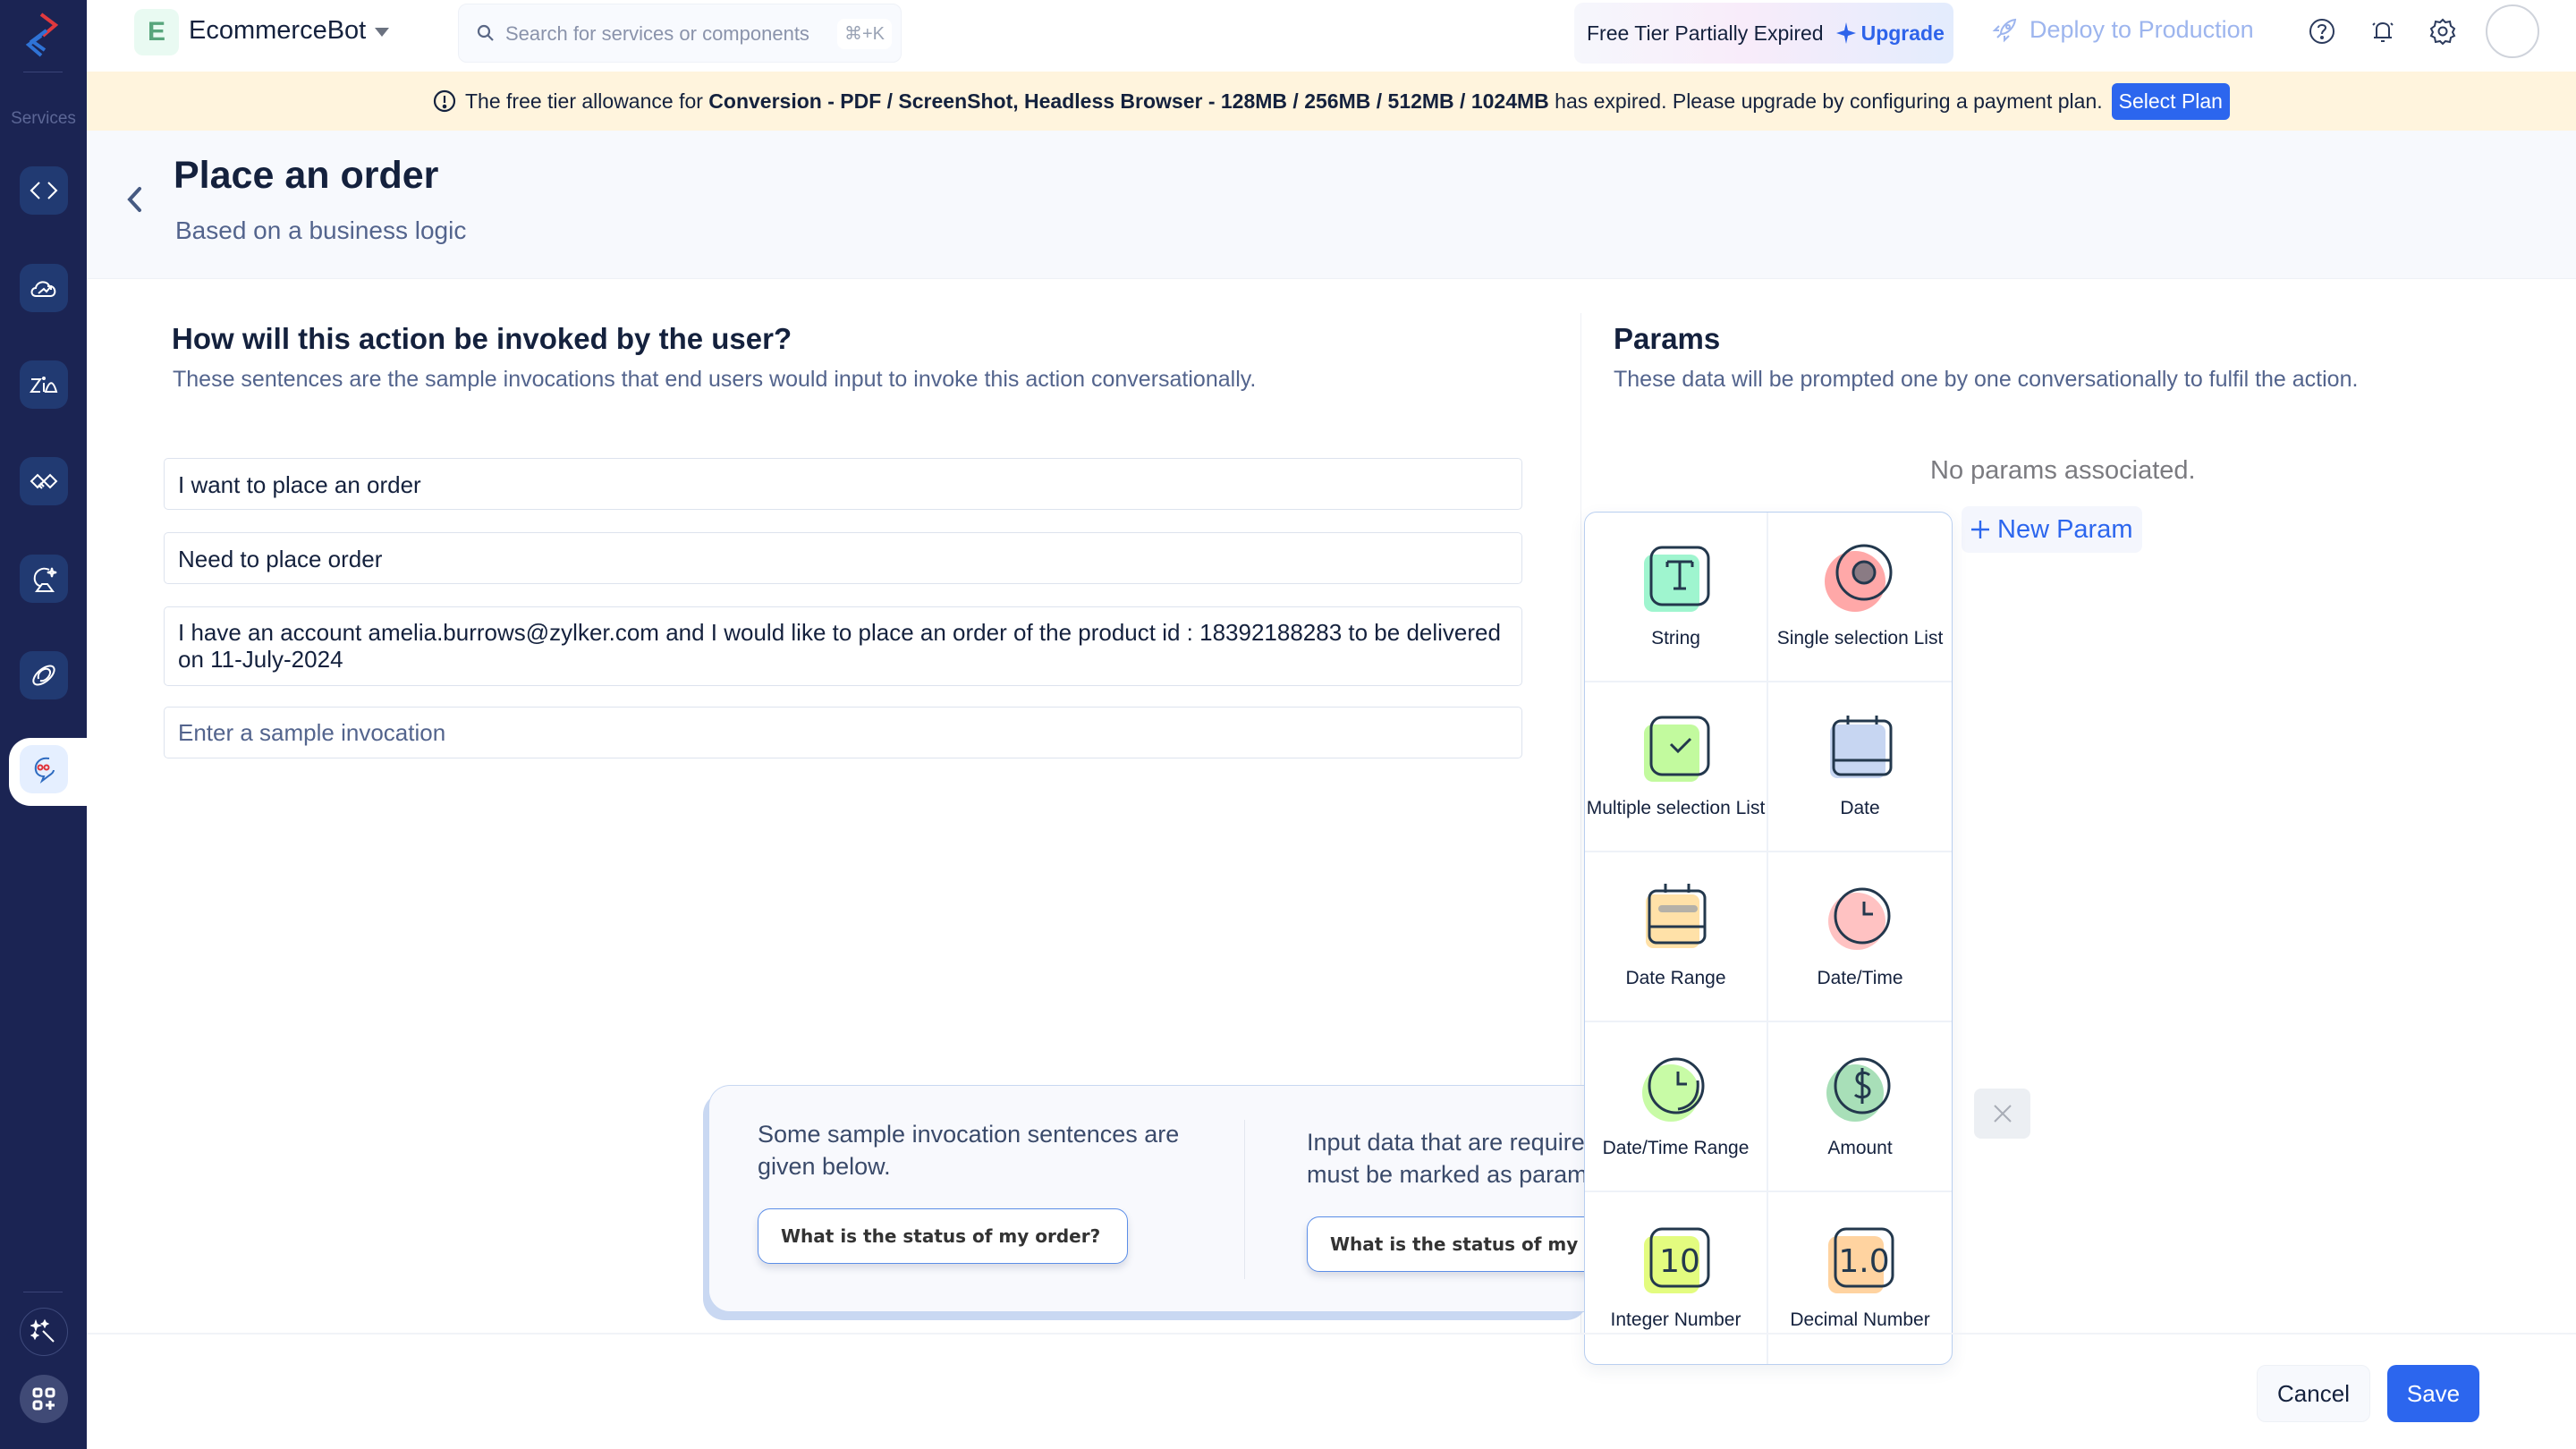 This screenshot has height=1449, width=2576. I want to click on select-plan-button: Select Plan, so click(2170, 101).